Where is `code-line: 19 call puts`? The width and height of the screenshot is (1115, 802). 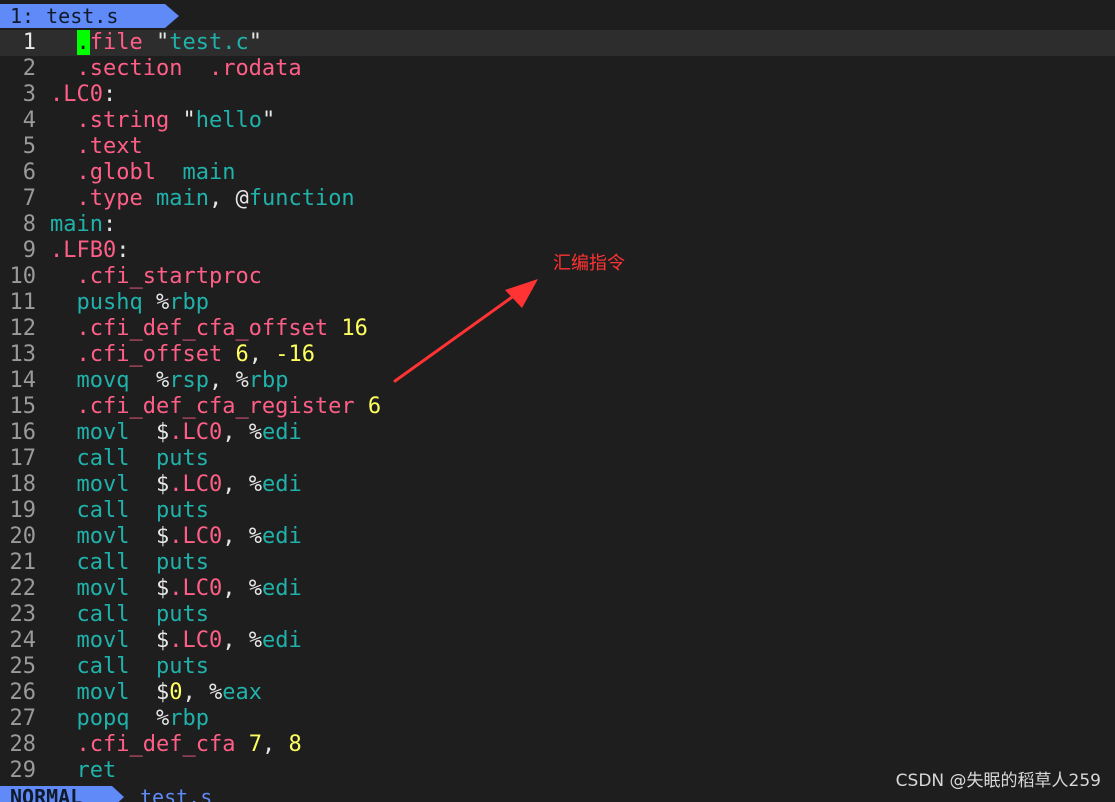
code-line: 19 call puts is located at coordinates (557, 511).